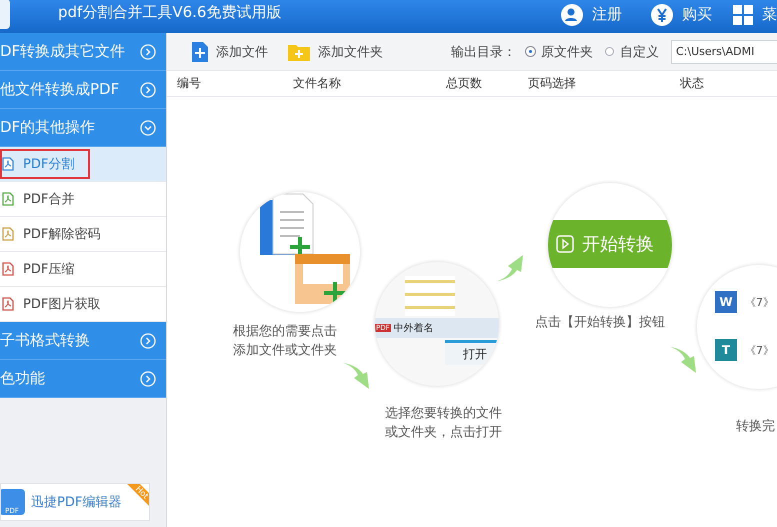 The width and height of the screenshot is (777, 527). Describe the element at coordinates (443, 433) in the screenshot. I see `step-caption: 或文件夹，点击打开` at that location.